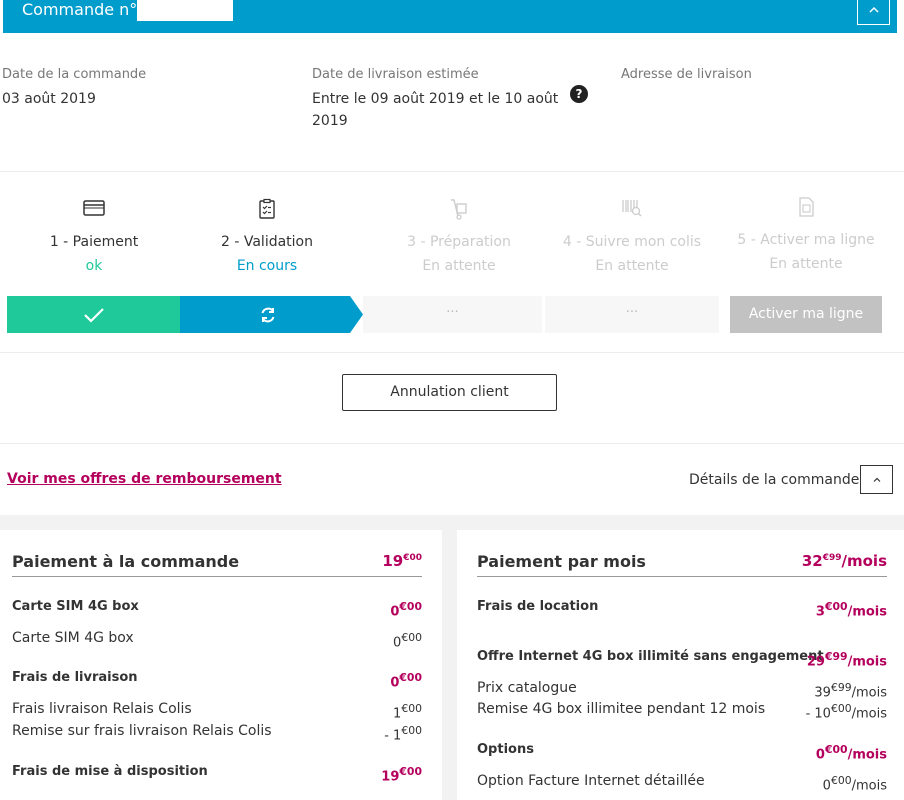 This screenshot has height=800, width=904. What do you see at coordinates (686, 74) in the screenshot?
I see `address-label: Adresse de livraison` at bounding box center [686, 74].